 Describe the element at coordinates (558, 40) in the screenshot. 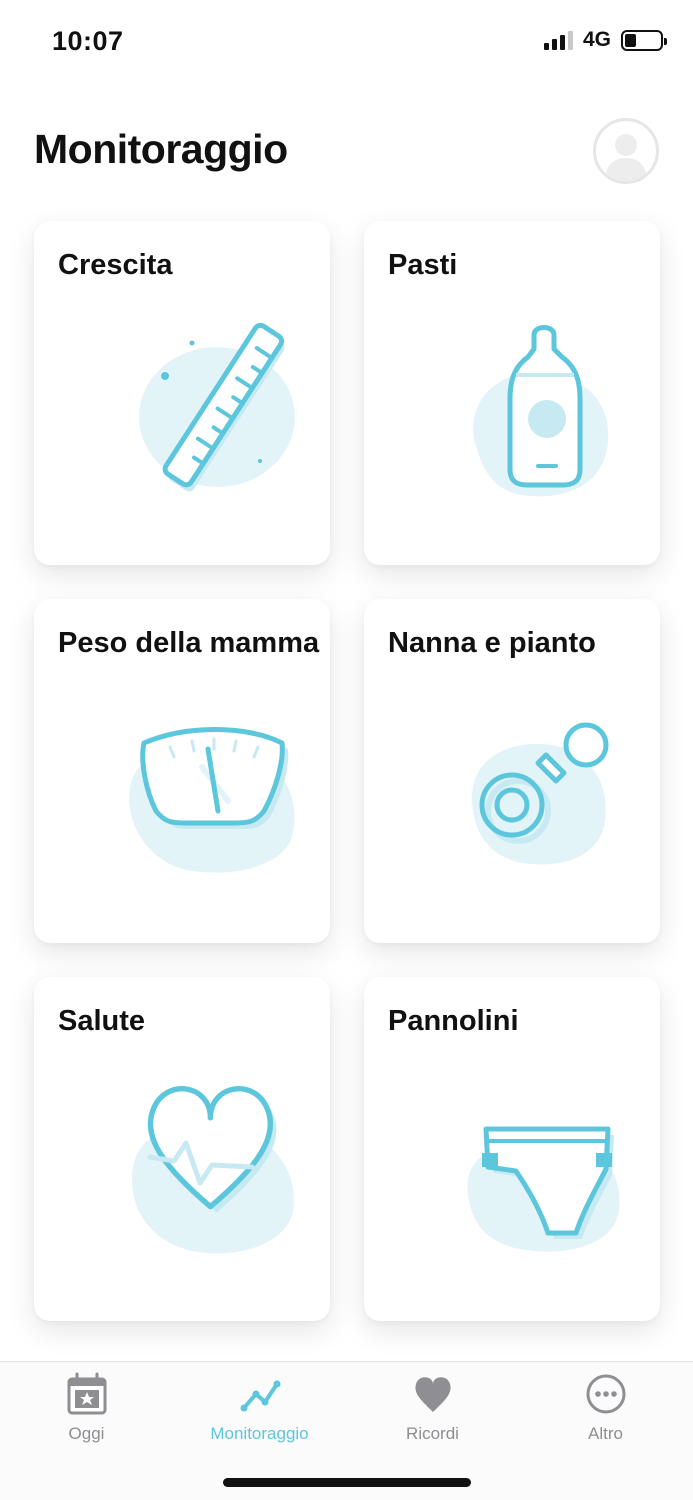

I see `signal-strength-icon` at that location.